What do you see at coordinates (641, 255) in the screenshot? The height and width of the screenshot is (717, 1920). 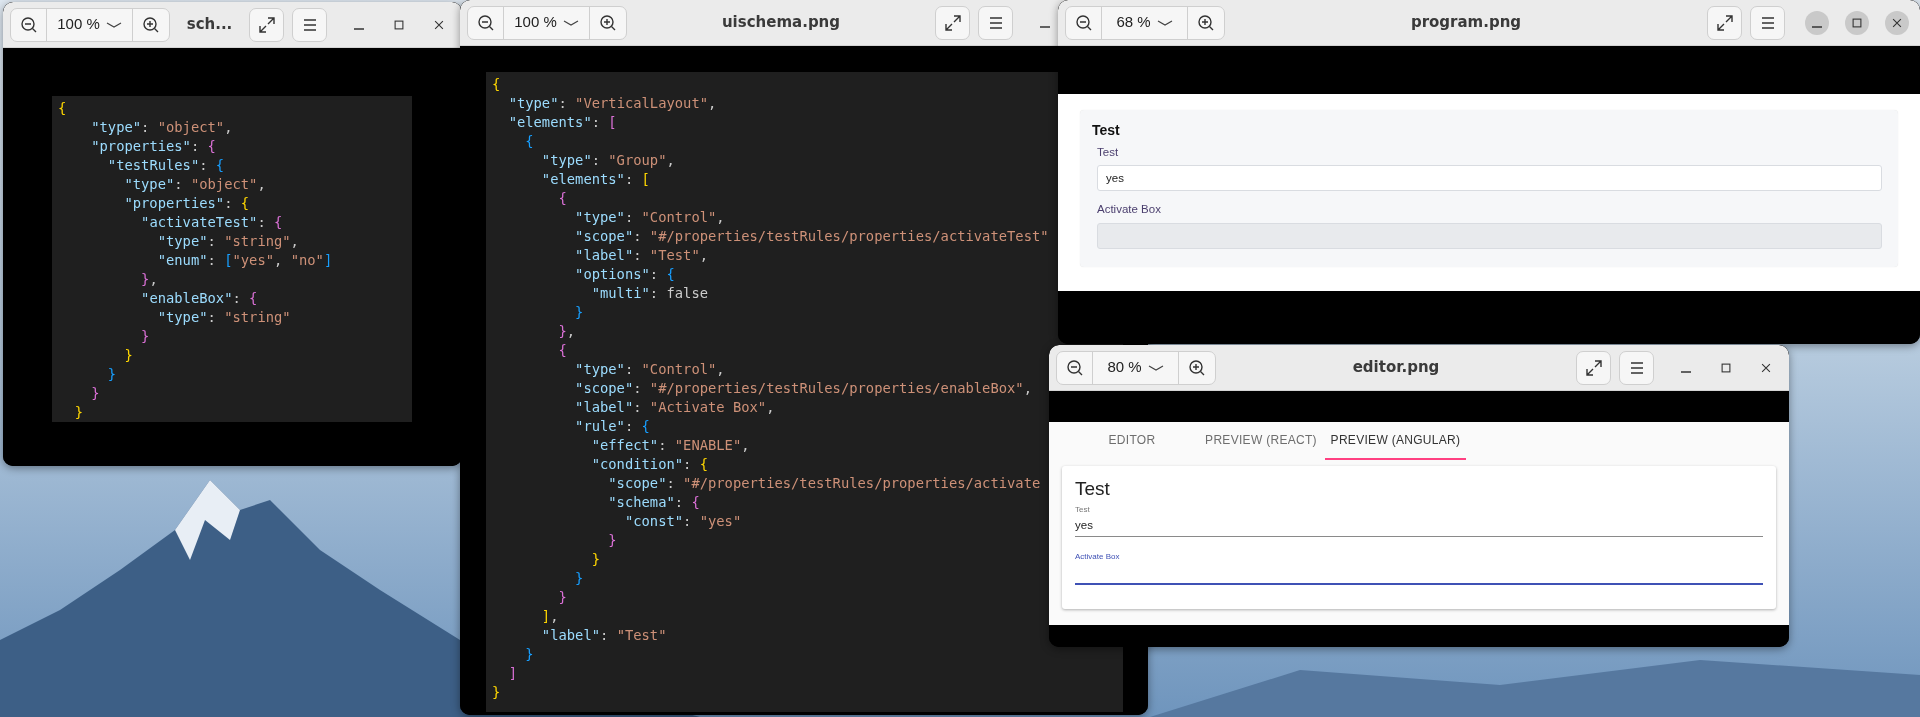 I see `code-line: "label": "Test",` at bounding box center [641, 255].